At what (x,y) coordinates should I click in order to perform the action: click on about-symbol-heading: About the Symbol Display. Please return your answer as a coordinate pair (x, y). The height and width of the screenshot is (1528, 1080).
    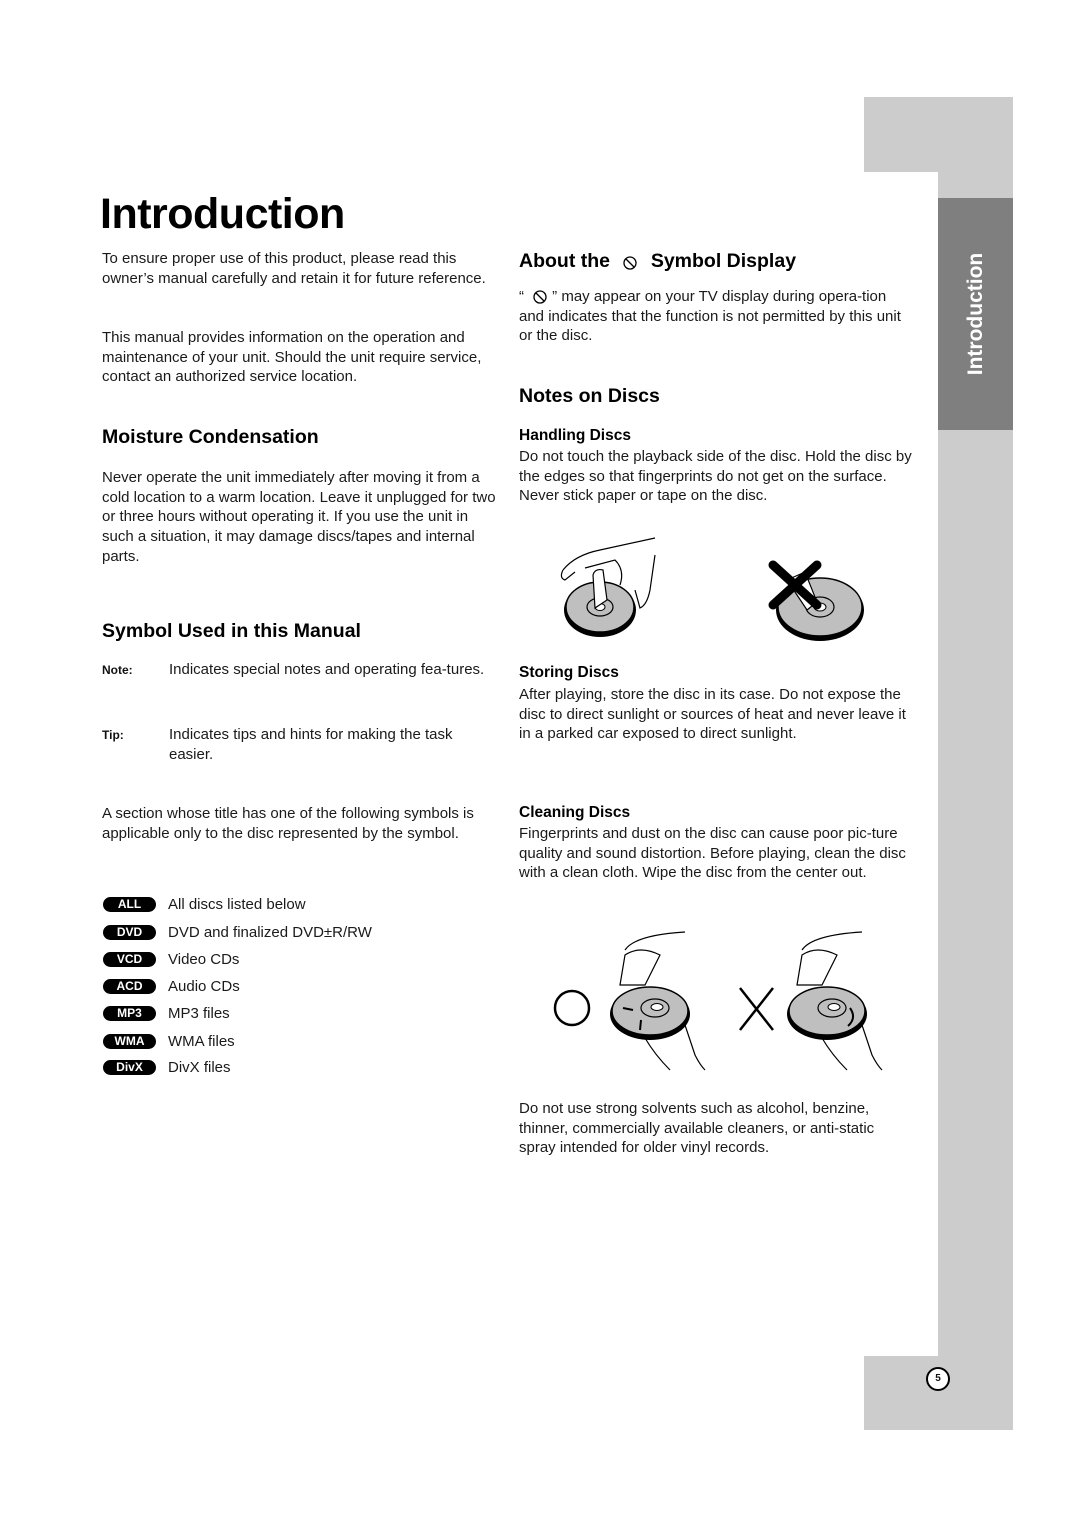
    Looking at the image, I should click on (657, 261).